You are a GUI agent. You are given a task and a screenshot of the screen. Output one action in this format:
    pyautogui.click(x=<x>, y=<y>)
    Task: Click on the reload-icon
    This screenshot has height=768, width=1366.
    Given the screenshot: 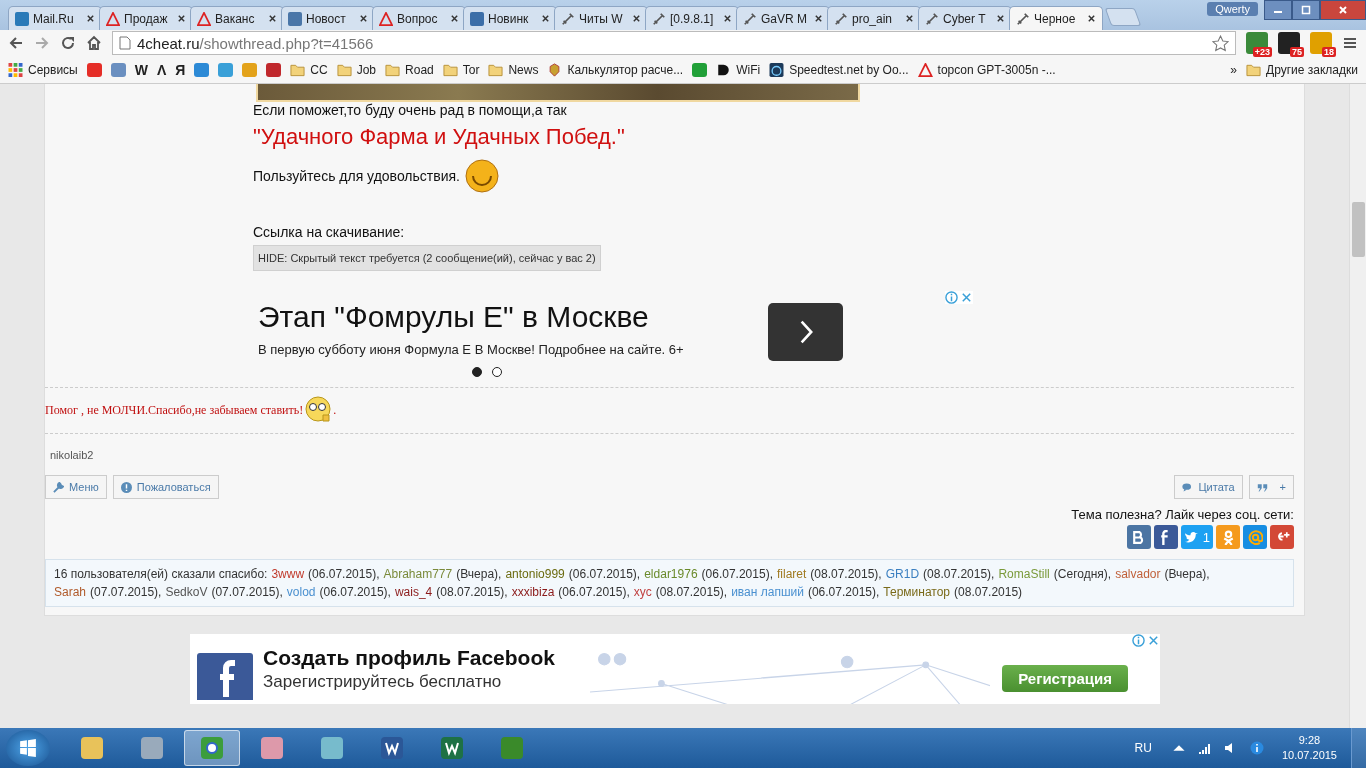 What is the action you would take?
    pyautogui.click(x=68, y=43)
    